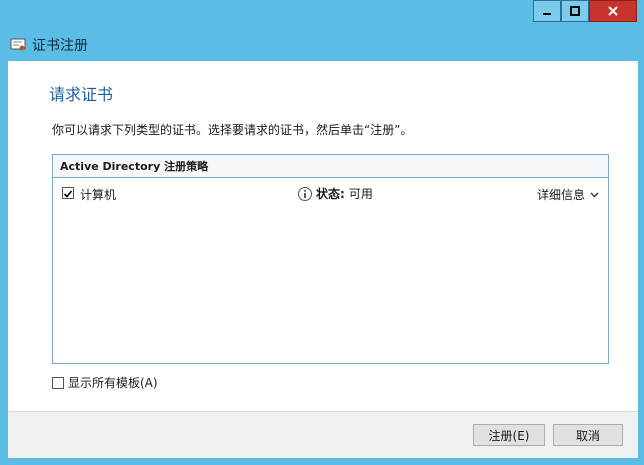 The width and height of the screenshot is (644, 465). I want to click on close-button, so click(613, 11).